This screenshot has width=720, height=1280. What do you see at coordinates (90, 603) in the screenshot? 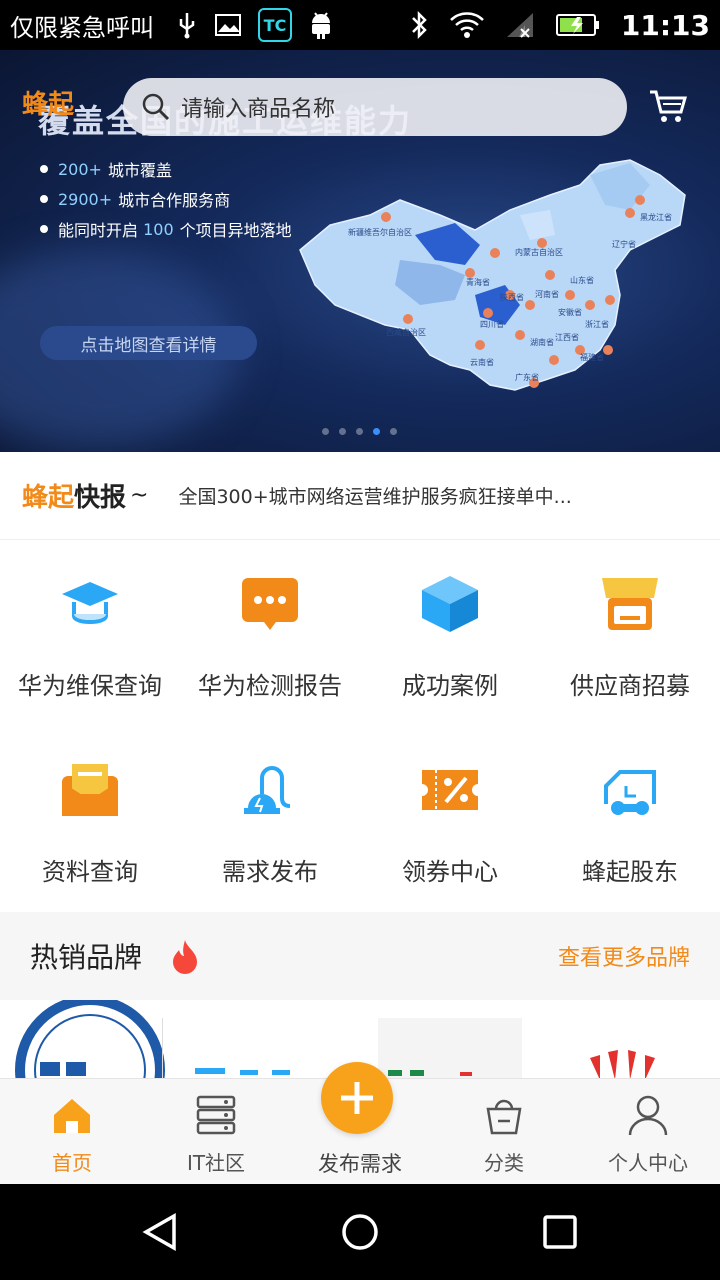
I see `graduation-cap-icon` at bounding box center [90, 603].